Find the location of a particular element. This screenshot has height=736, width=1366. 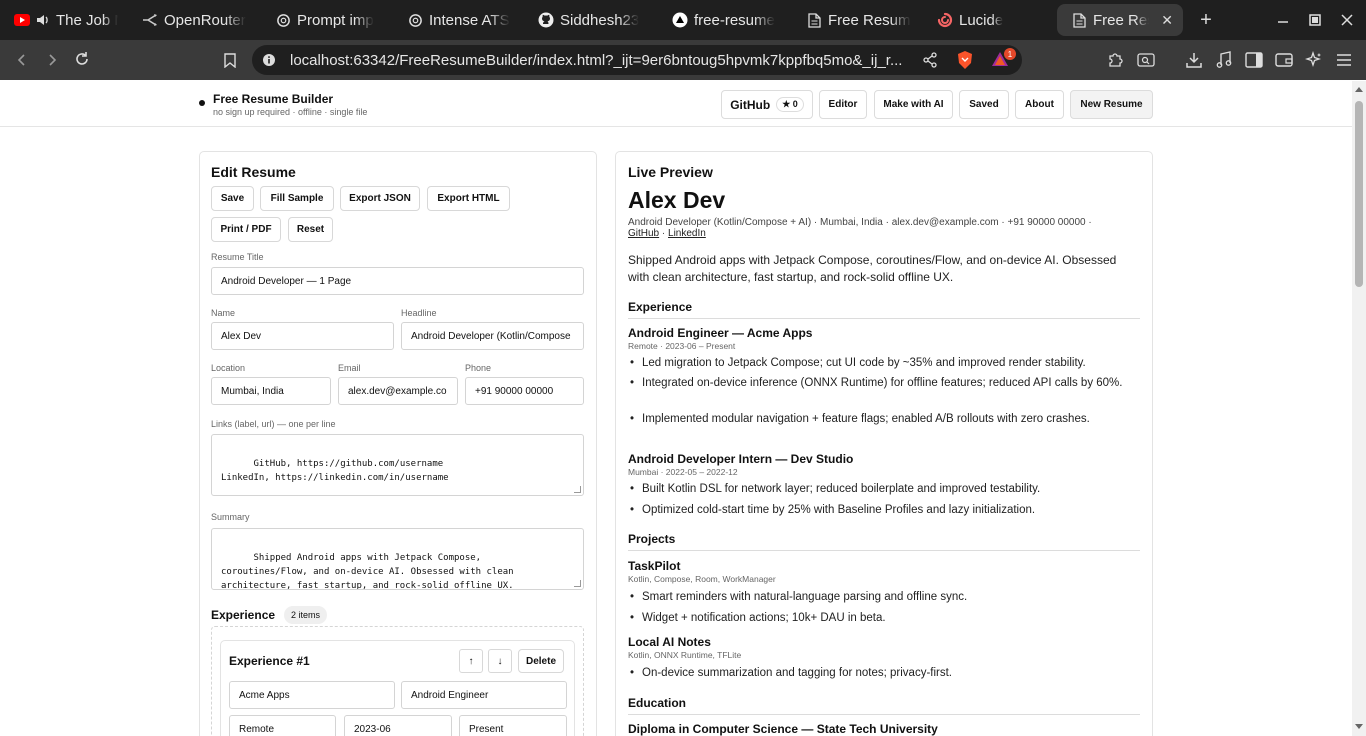

tab-title: Free Resu is located at coordinates (1121, 20).